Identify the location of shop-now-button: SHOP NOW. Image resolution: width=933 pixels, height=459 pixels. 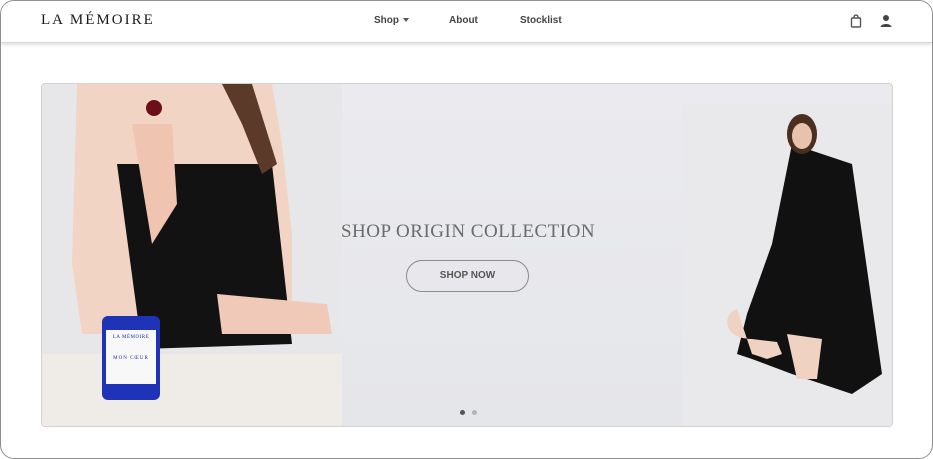
(467, 276).